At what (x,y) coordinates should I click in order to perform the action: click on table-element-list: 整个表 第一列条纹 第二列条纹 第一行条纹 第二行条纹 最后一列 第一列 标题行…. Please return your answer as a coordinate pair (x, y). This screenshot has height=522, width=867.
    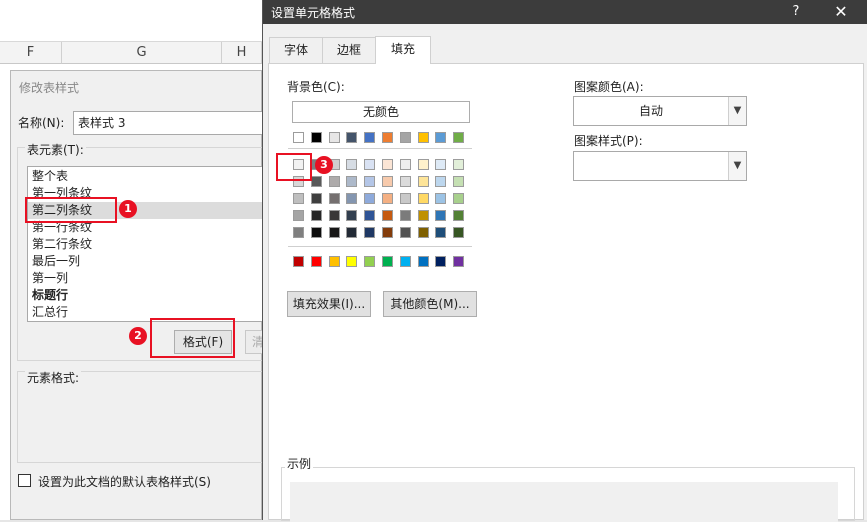
    Looking at the image, I should click on (152, 244).